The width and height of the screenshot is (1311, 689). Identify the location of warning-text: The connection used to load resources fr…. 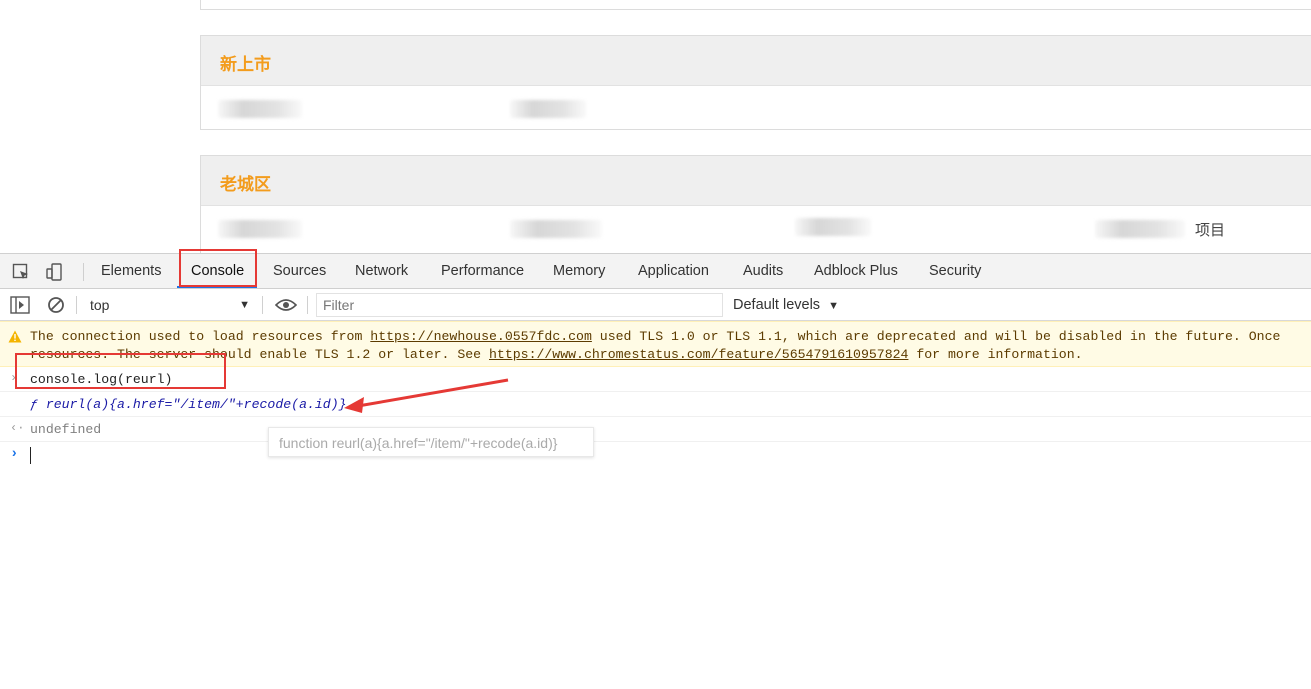
(200, 336).